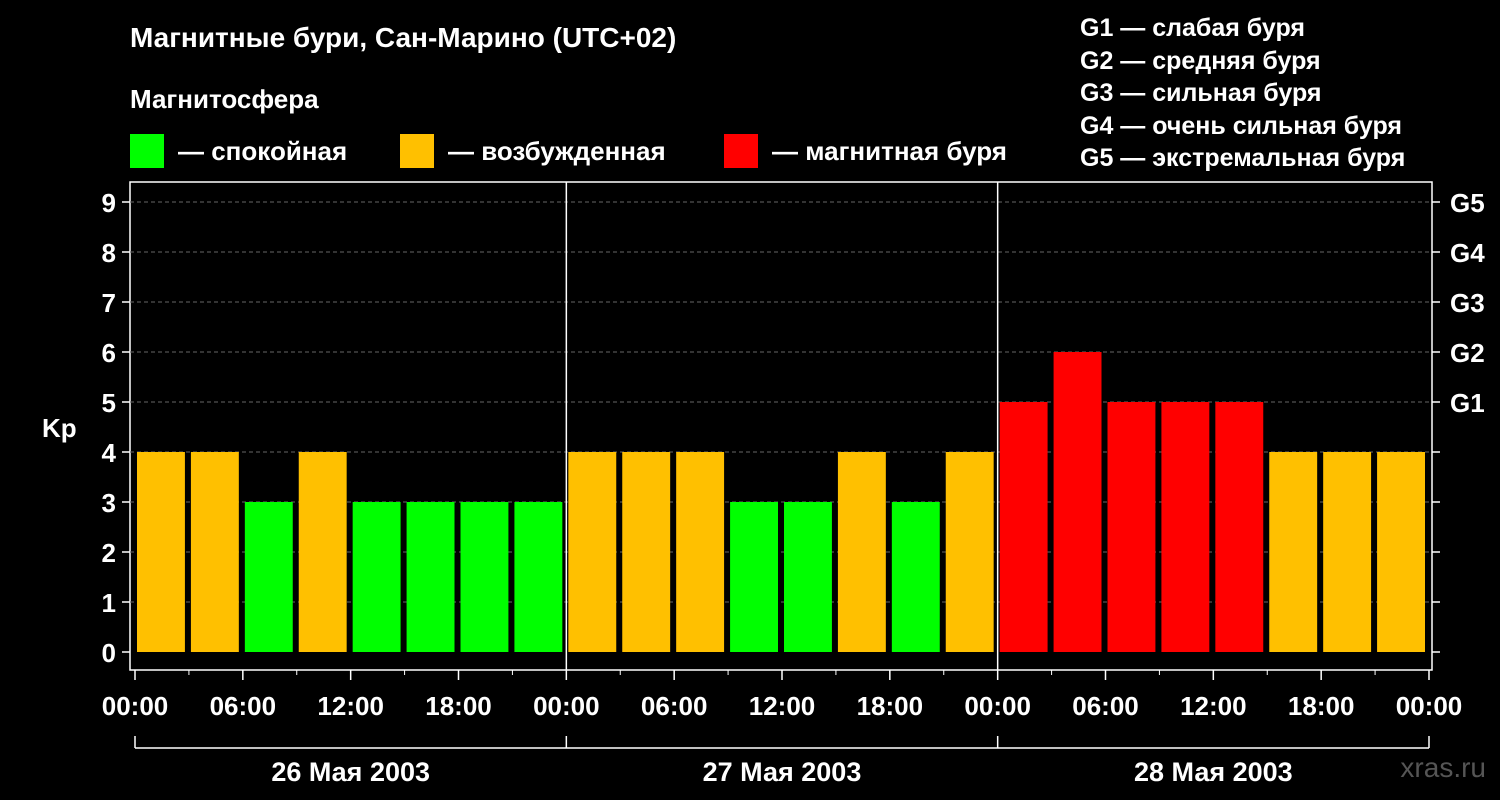 The image size is (1500, 800). I want to click on y-tick-label: 1, so click(109, 603).